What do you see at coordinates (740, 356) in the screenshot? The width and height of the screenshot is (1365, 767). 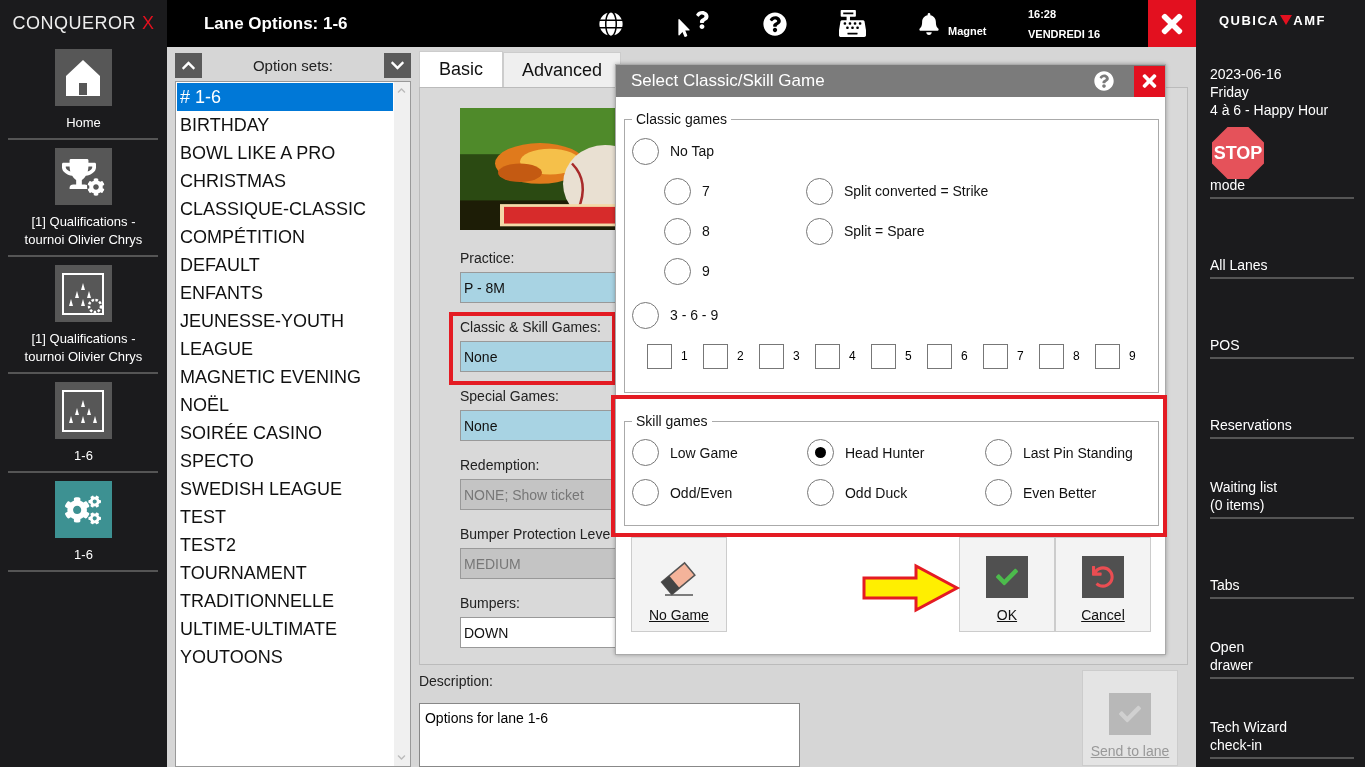 I see `checkbox-label: 2` at bounding box center [740, 356].